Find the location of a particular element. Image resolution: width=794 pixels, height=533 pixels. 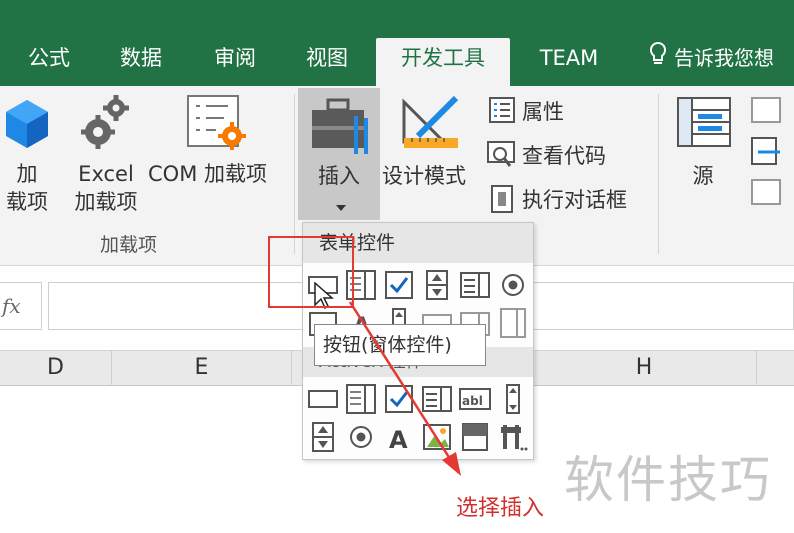

watermark-text: 软件技巧 is located at coordinates (668, 480).